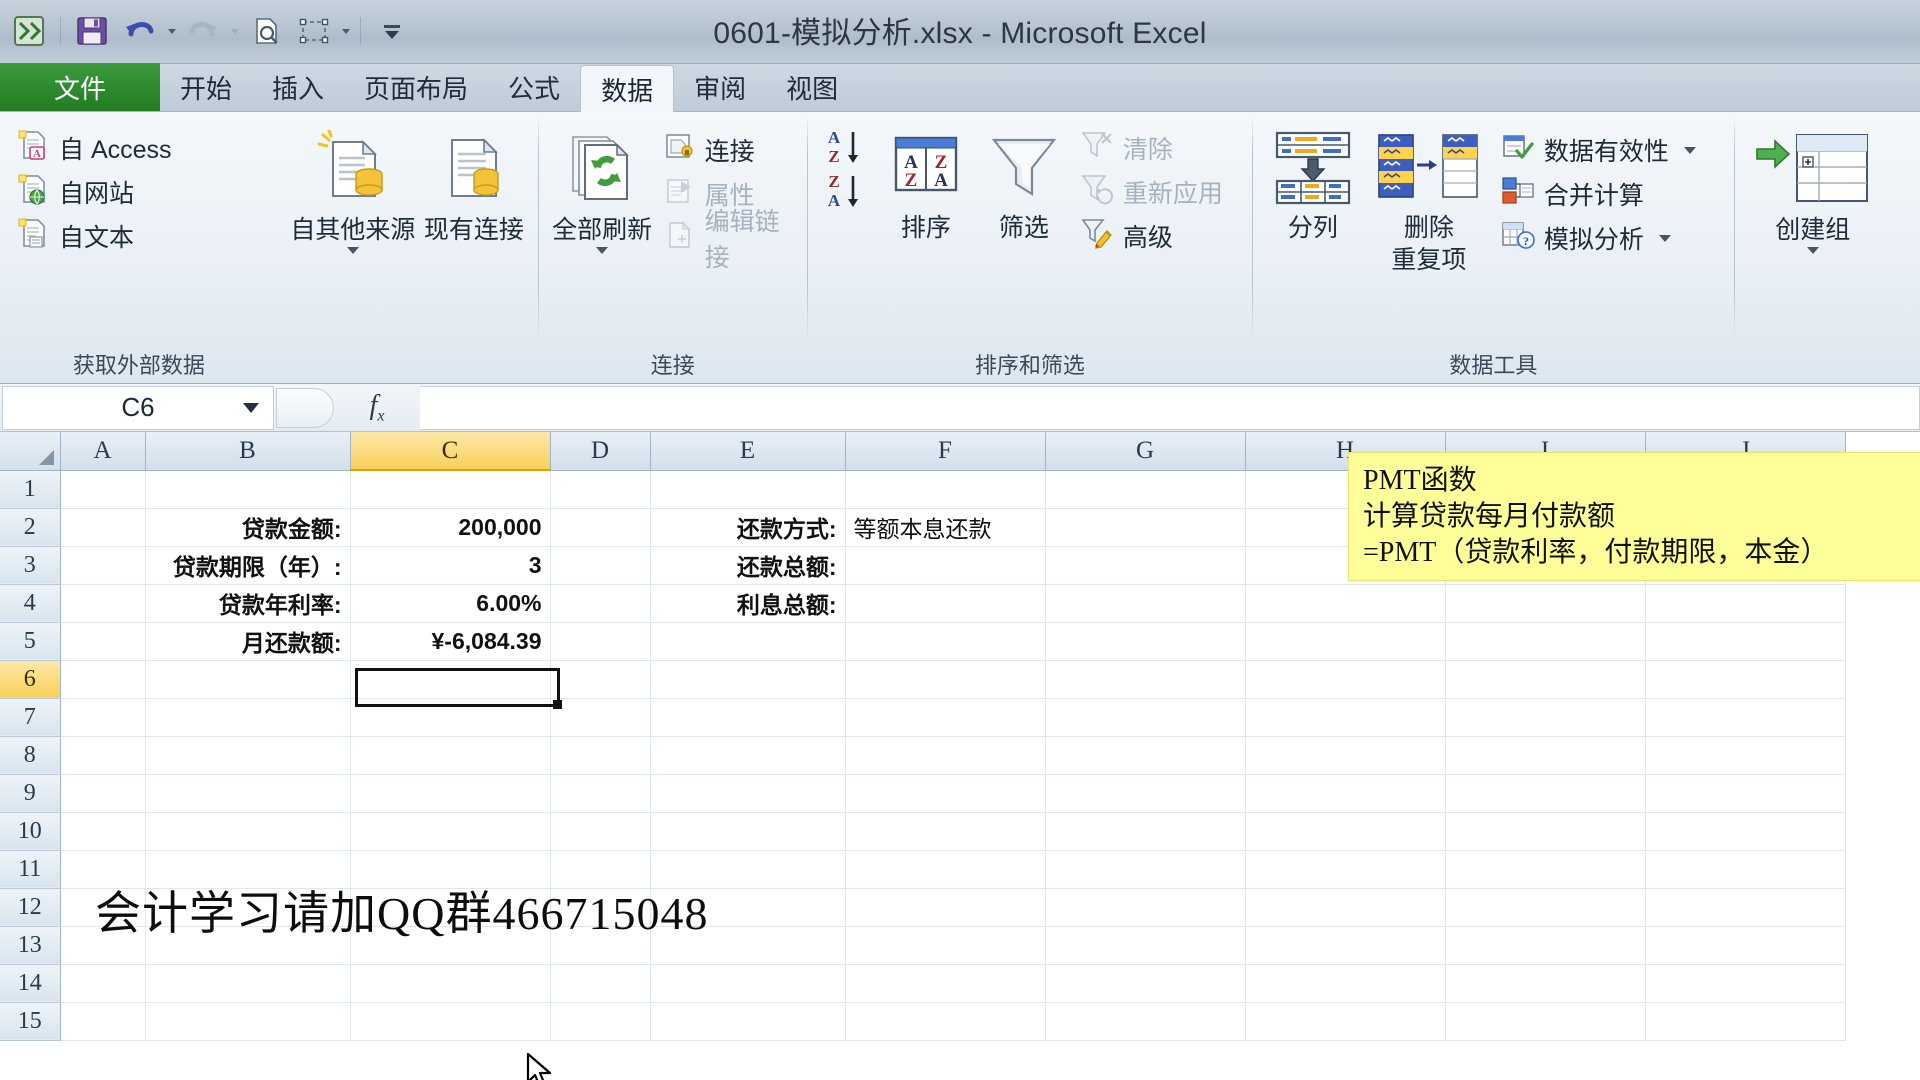 The height and width of the screenshot is (1080, 1920). Describe the element at coordinates (1345, 1021) in the screenshot. I see `cell-H15` at that location.